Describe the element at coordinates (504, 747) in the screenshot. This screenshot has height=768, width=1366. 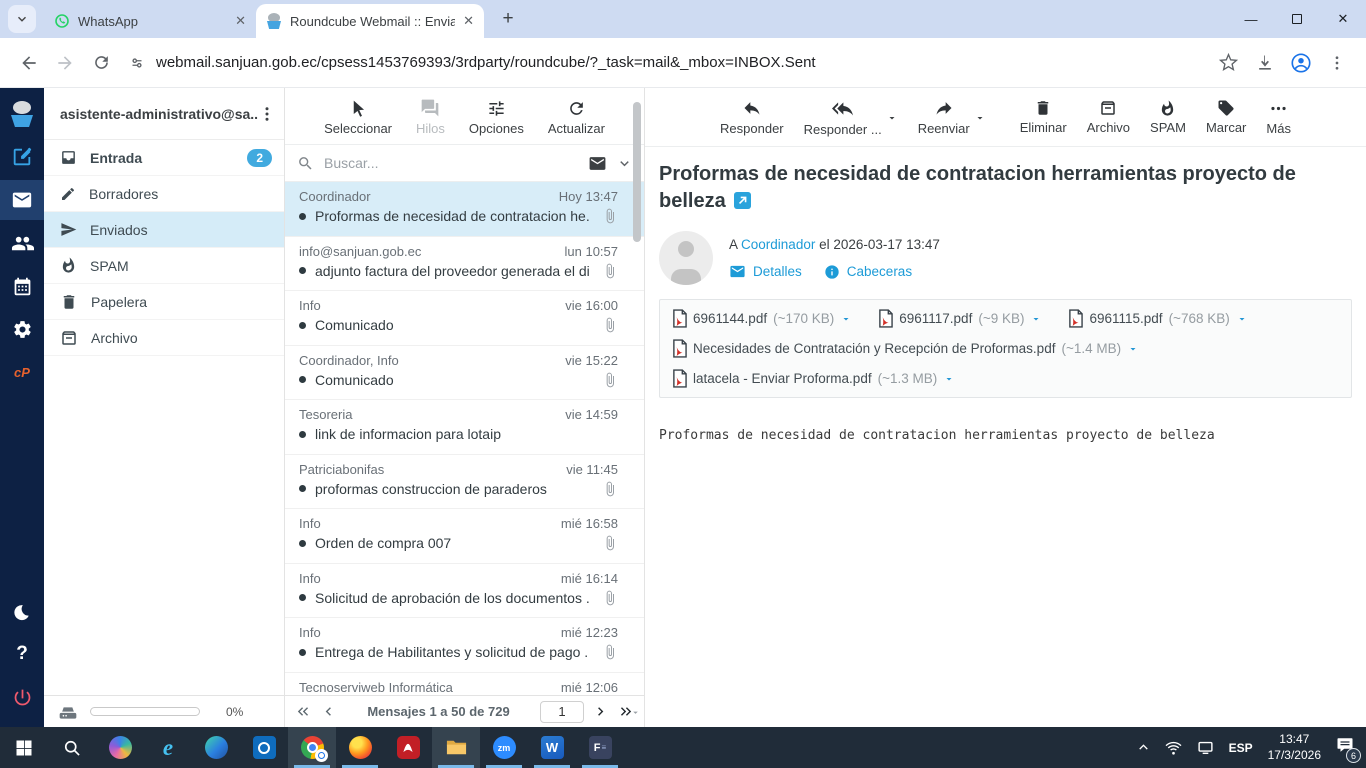
I see `taskbar-zoom-icon: zm` at that location.